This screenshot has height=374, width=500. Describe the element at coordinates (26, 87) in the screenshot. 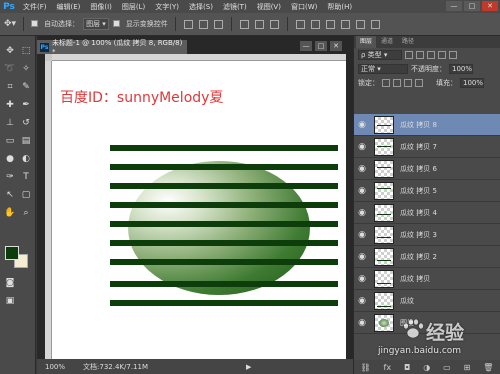

I see `eyedropper-icon: ✎` at that location.